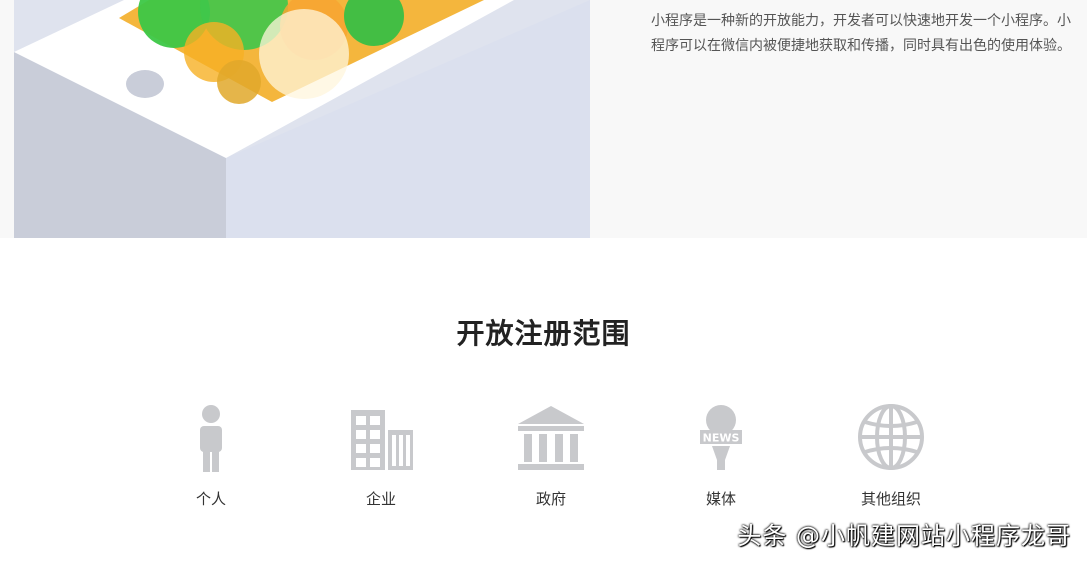 The image size is (1087, 567). What do you see at coordinates (904, 536) in the screenshot?
I see `watermark: 头条 @小帆建网站小程序龙哥` at bounding box center [904, 536].